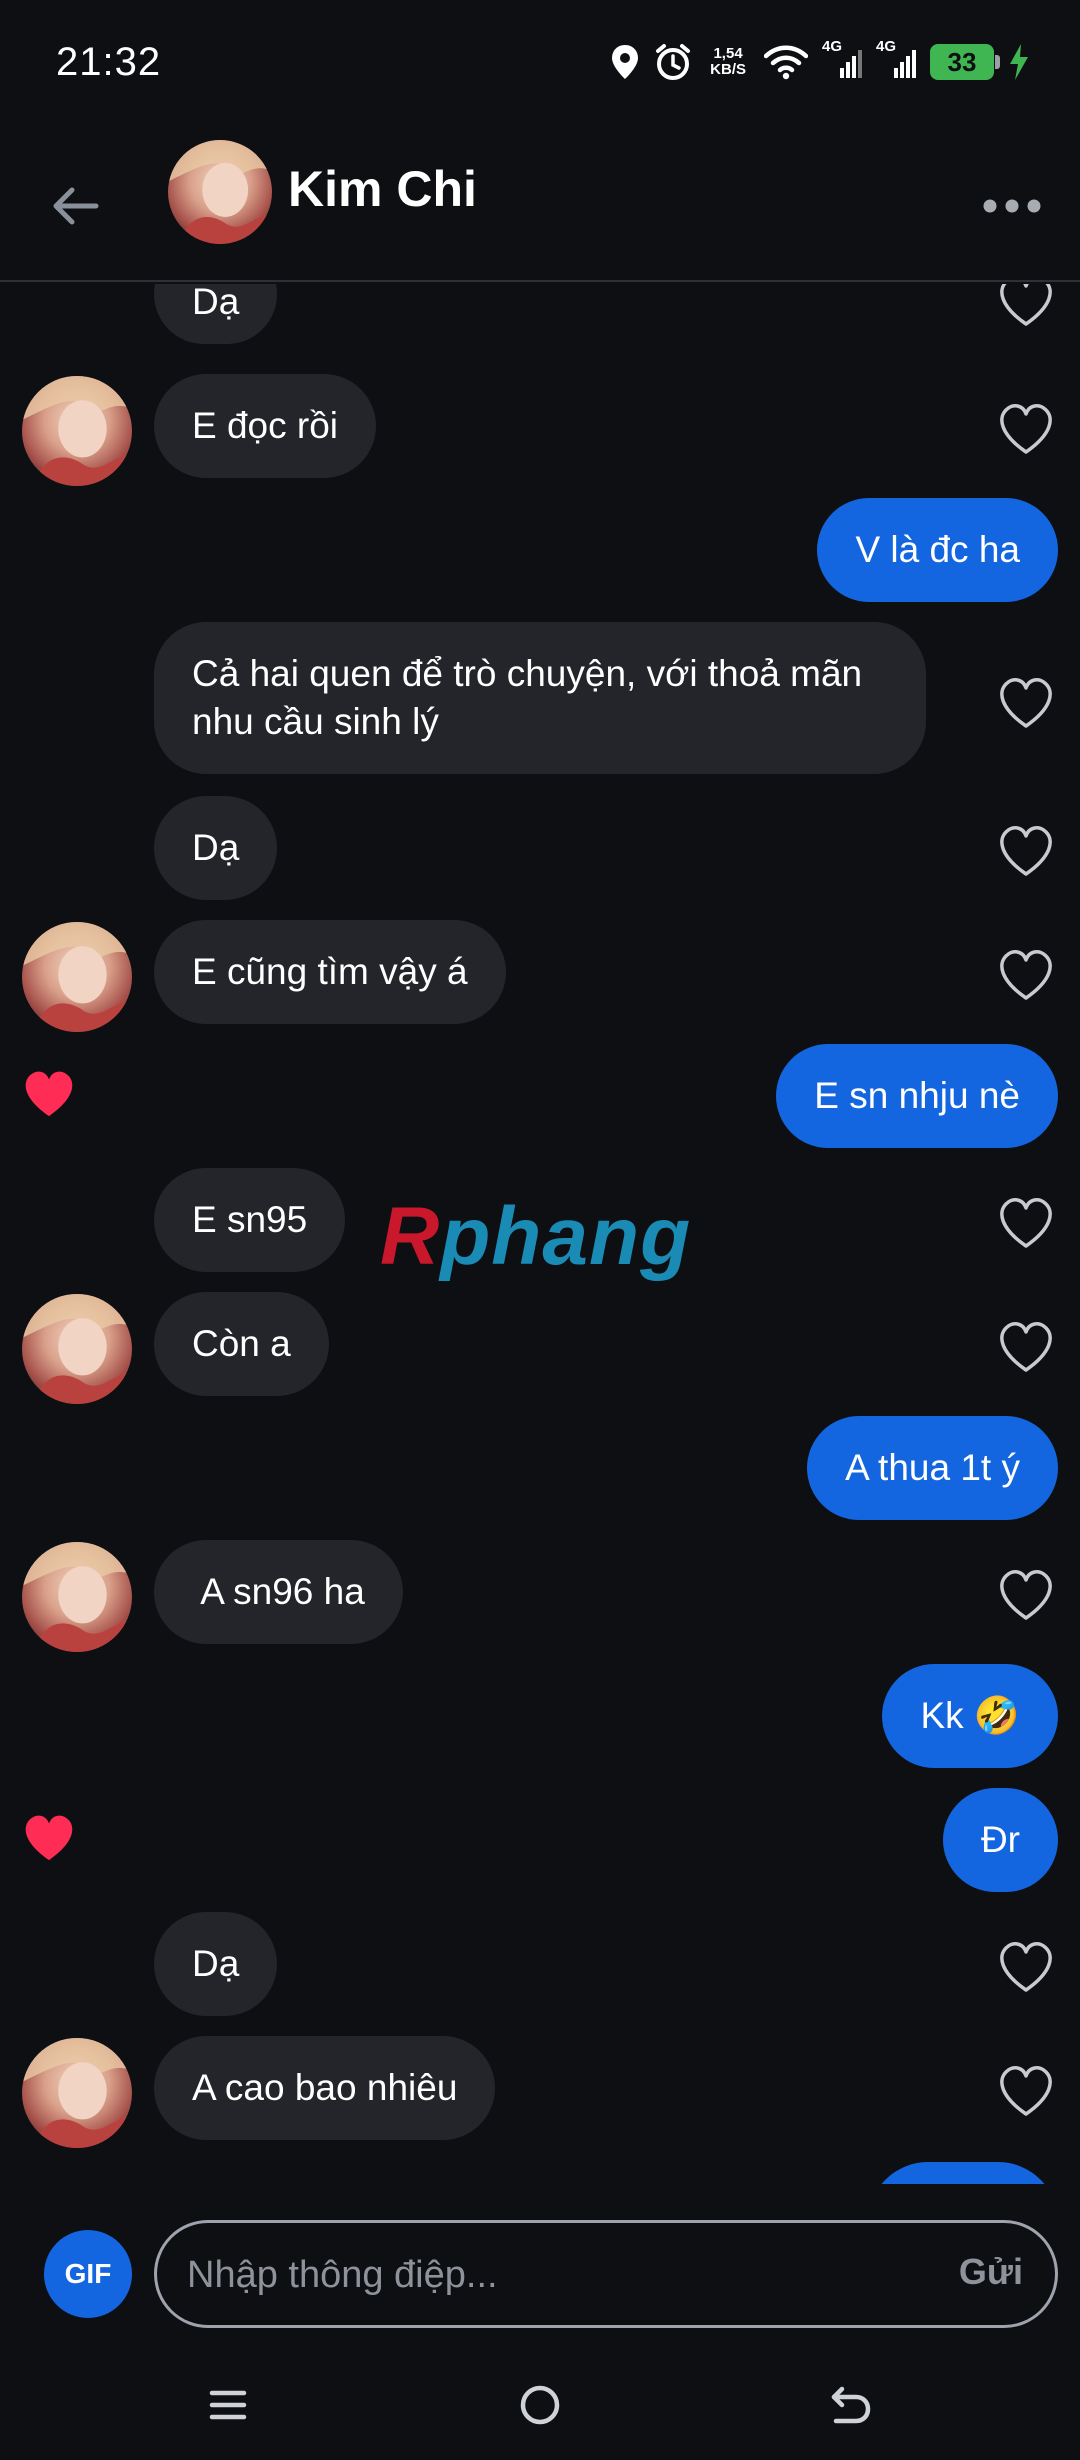 The width and height of the screenshot is (1080, 2460). I want to click on message-text: A sn96 ha, so click(278, 1591).